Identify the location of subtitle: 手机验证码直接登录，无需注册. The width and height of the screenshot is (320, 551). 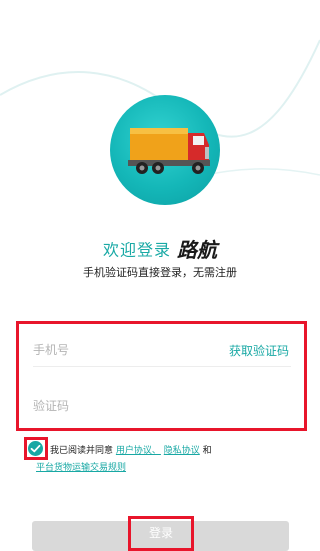
(160, 272).